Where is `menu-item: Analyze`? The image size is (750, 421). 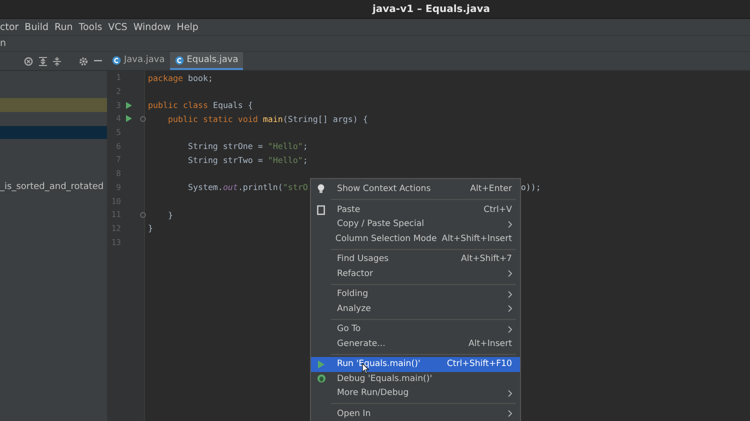
menu-item: Analyze is located at coordinates (415, 309).